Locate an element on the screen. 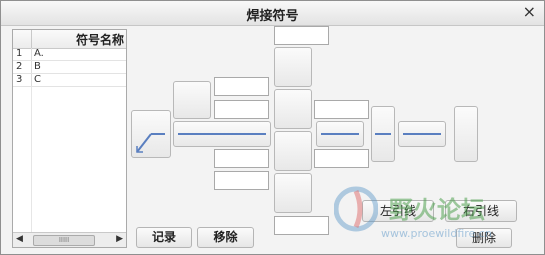  tail-line-button is located at coordinates (383, 134).